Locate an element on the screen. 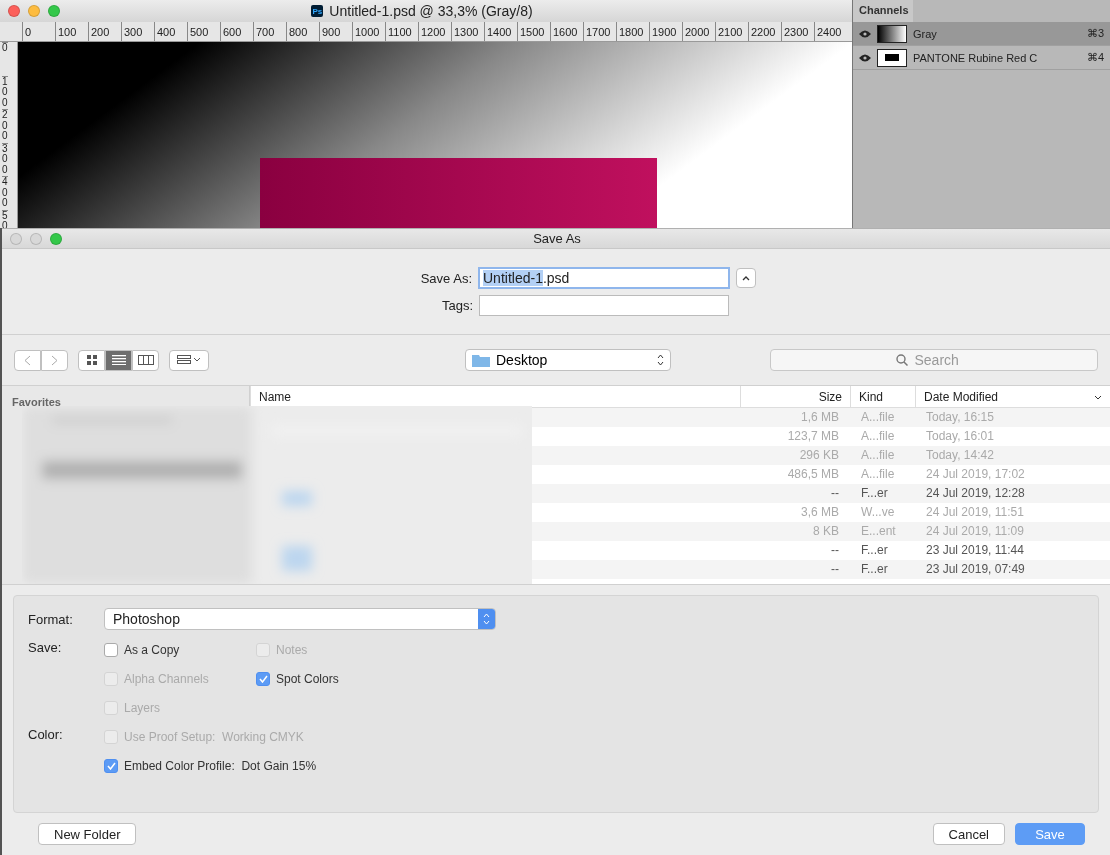 The height and width of the screenshot is (855, 1110). dialog-button: New Folder is located at coordinates (87, 834).